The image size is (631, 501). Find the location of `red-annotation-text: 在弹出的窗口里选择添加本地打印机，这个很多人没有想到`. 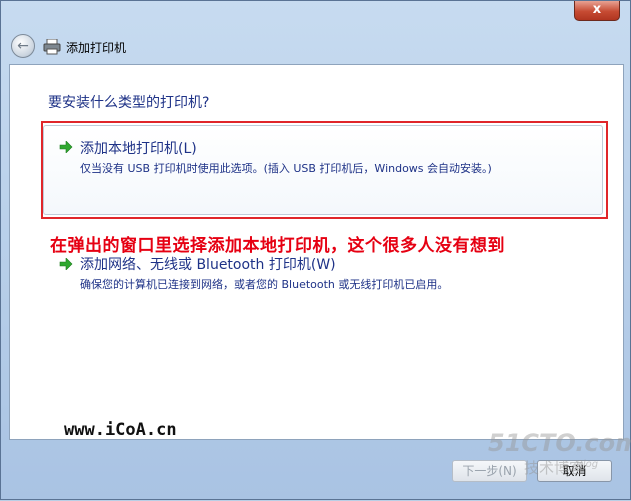

red-annotation-text: 在弹出的窗口里选择添加本地打印机，这个很多人没有想到 is located at coordinates (277, 246).